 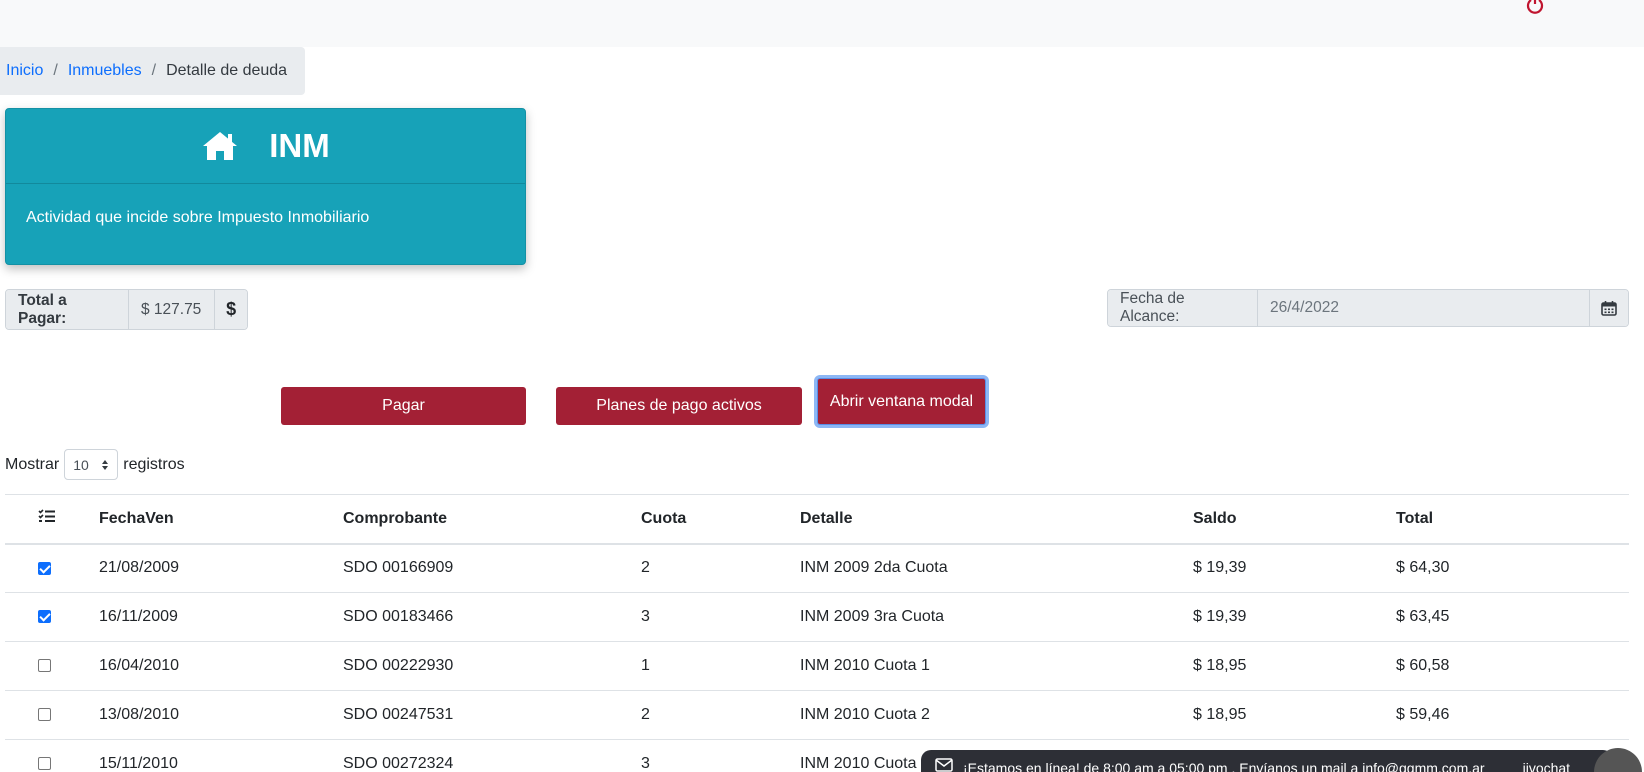 I want to click on chat-brand: jivochat, so click(x=1546, y=766).